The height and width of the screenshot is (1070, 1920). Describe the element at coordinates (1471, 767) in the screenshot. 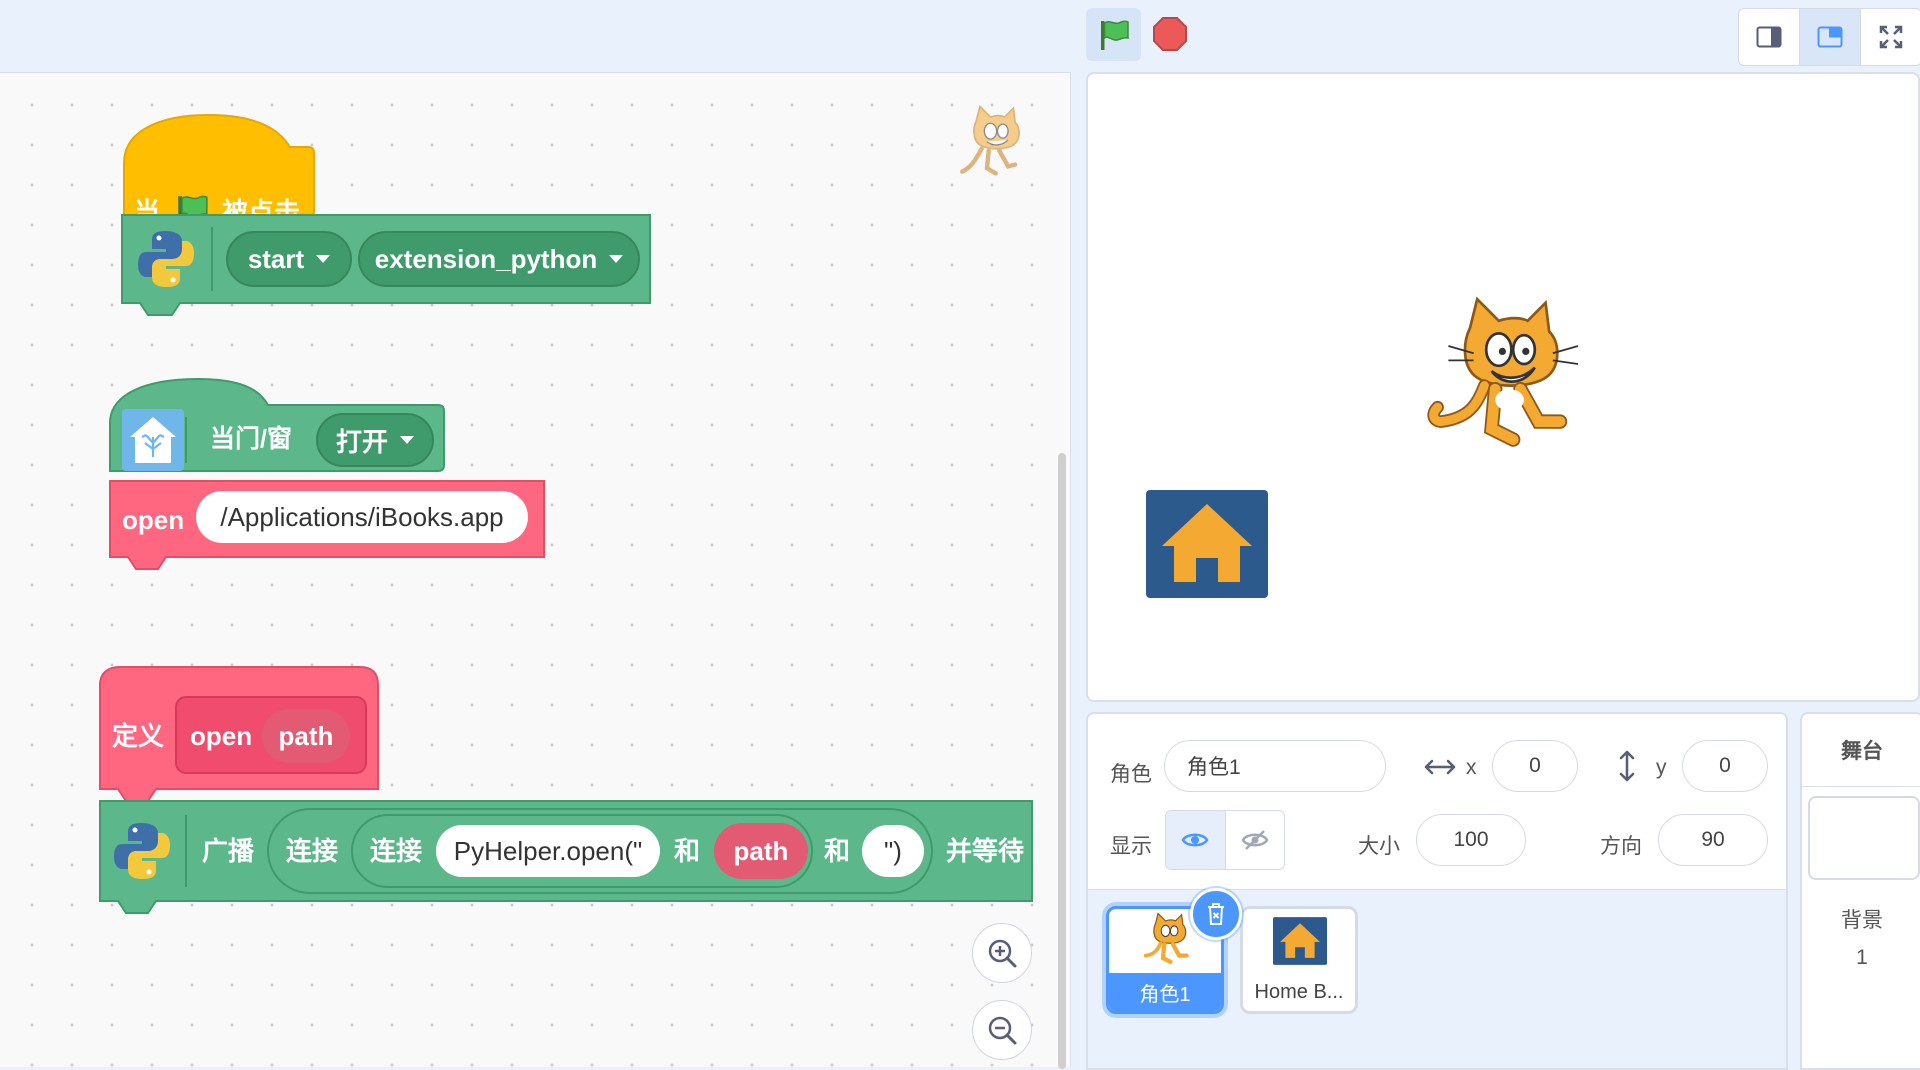

I see `x-label: x` at that location.